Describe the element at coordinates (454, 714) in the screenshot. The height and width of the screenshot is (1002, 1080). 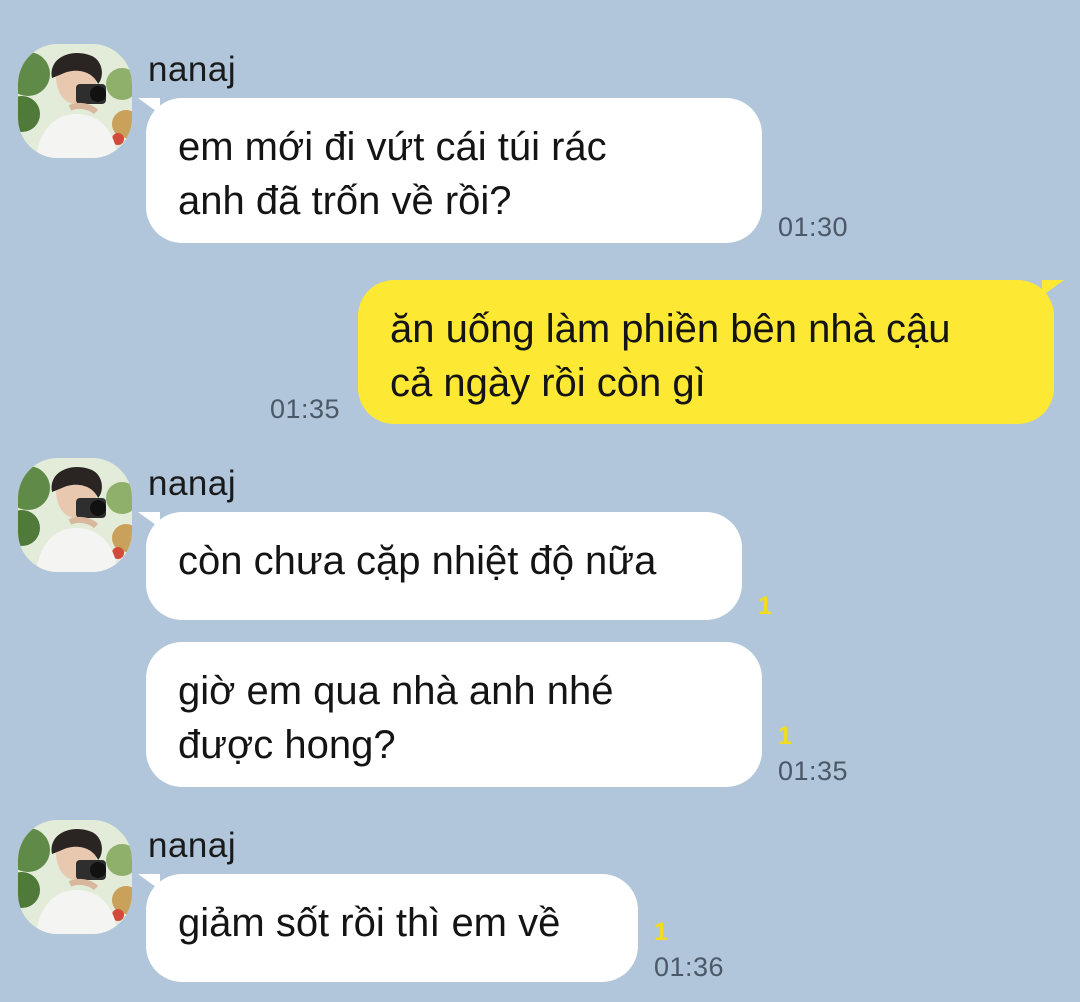
I see `message-bubble: giờ em qua nhà anh nhé được hong?` at that location.